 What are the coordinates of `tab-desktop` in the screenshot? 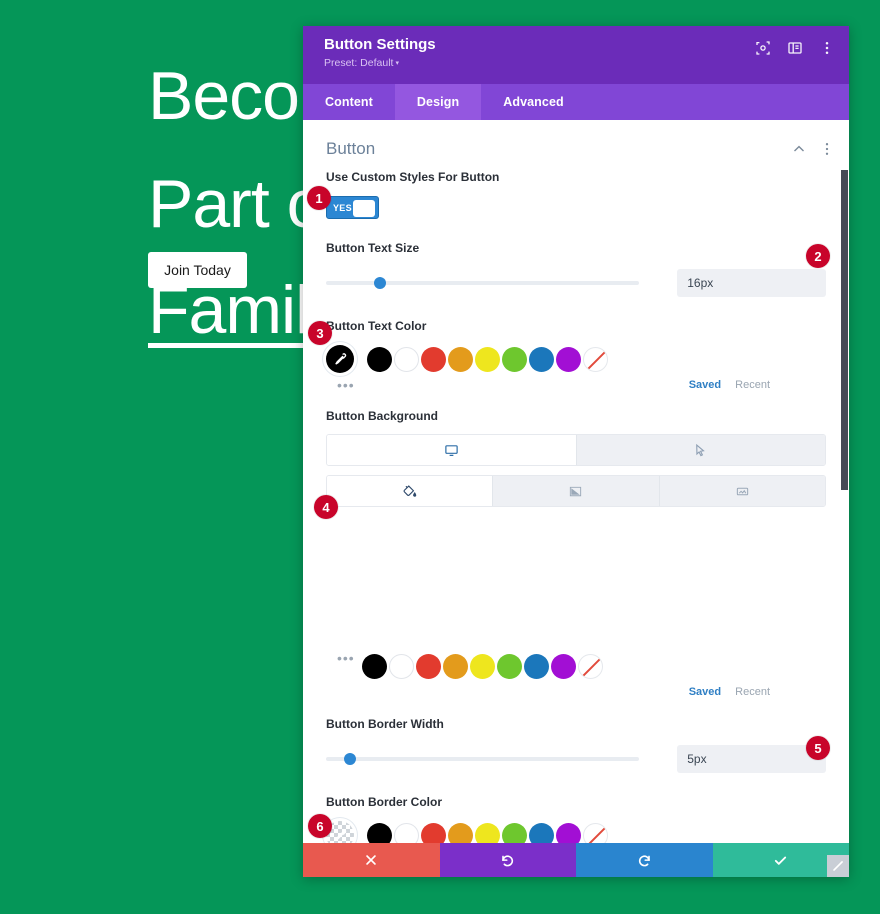 It's located at (451, 450).